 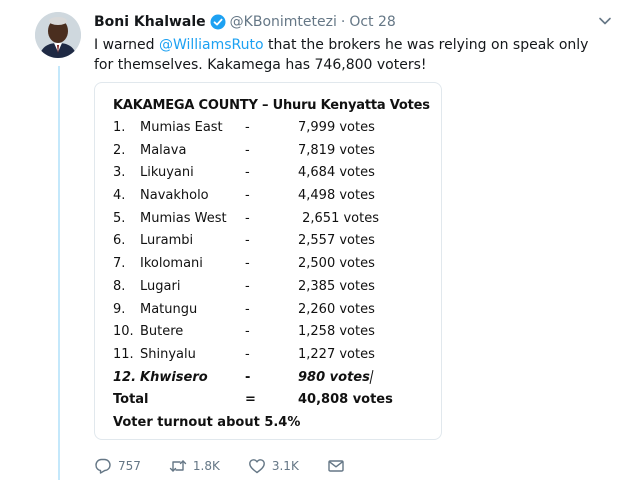 I want to click on row-number: 2., so click(x=119, y=150).